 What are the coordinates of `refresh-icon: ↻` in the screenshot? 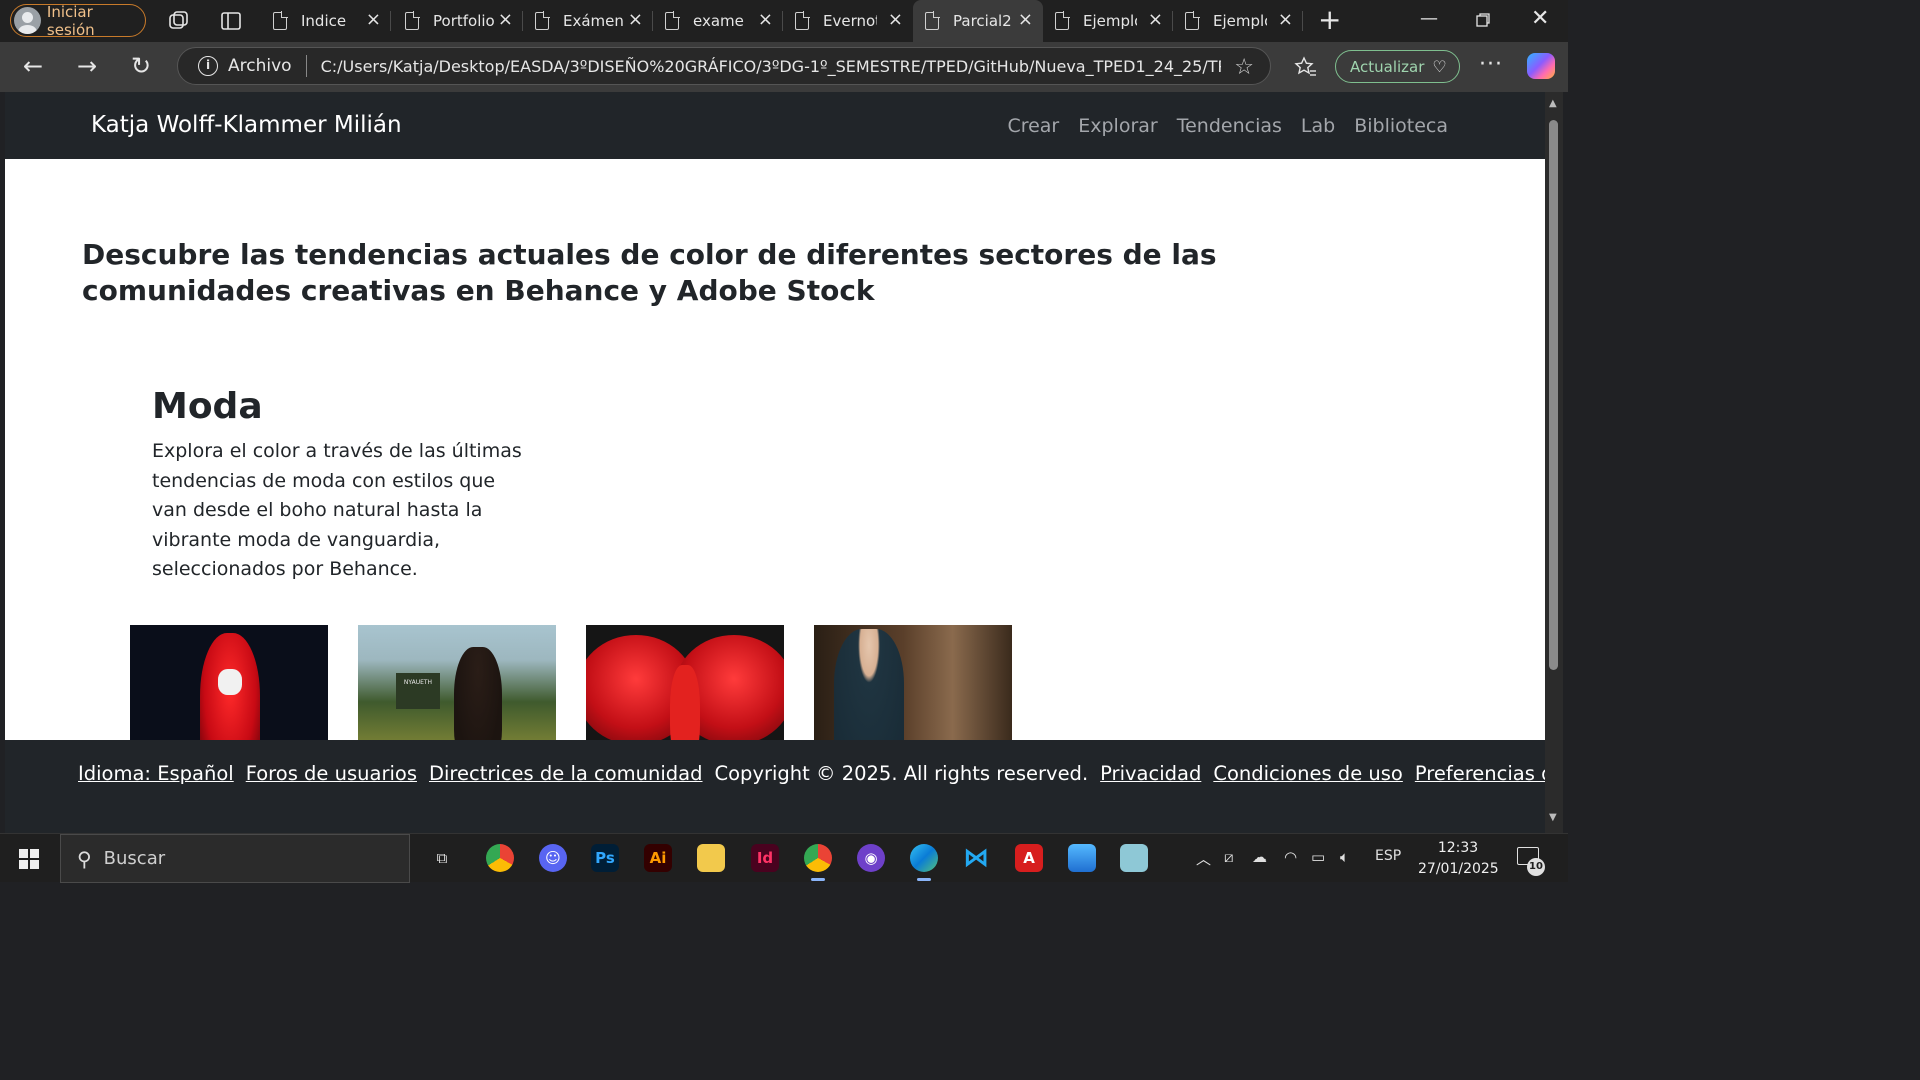 It's located at (141, 66).